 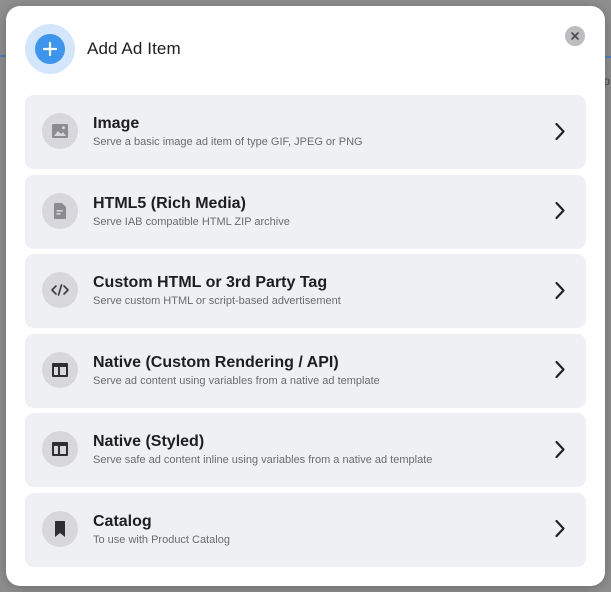 I want to click on item-title: Catalog, so click(x=122, y=521).